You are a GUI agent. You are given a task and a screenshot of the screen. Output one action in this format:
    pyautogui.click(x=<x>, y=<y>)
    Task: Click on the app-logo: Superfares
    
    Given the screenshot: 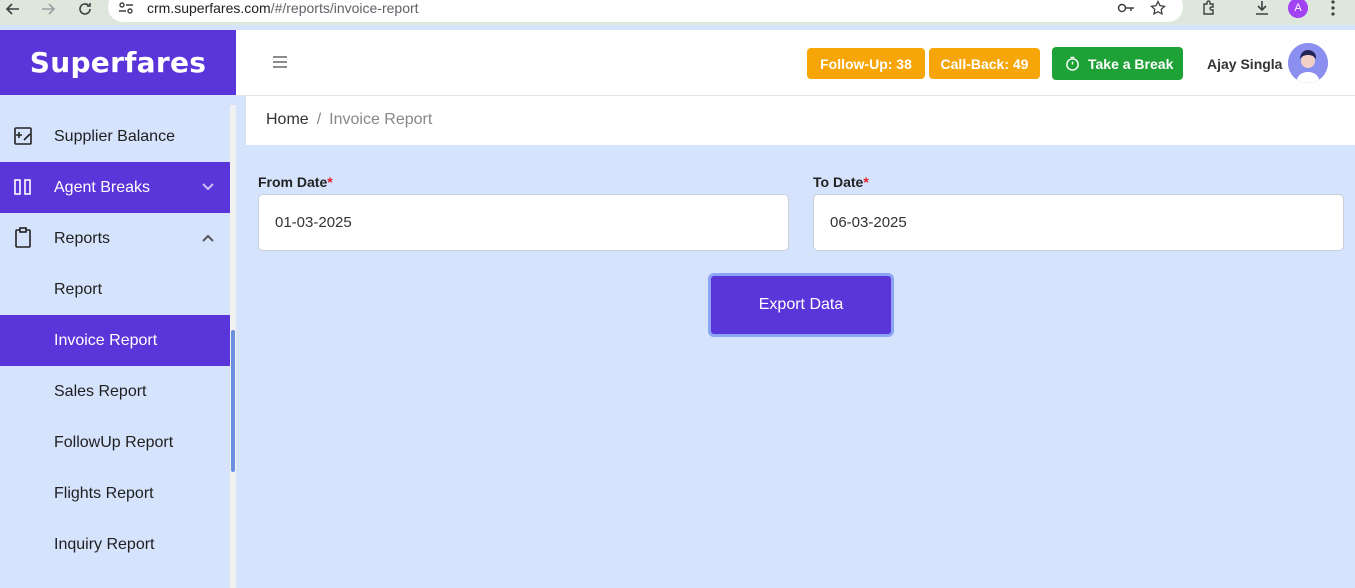 What is the action you would take?
    pyautogui.click(x=118, y=62)
    